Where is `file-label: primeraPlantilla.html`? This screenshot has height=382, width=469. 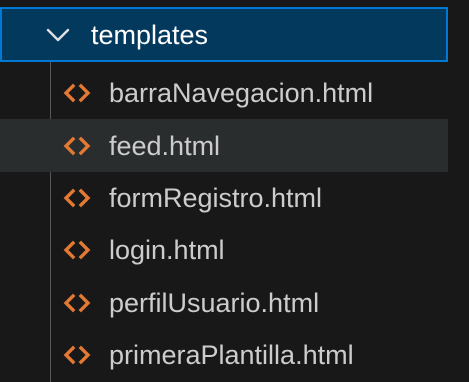 file-label: primeraPlantilla.html is located at coordinates (231, 355).